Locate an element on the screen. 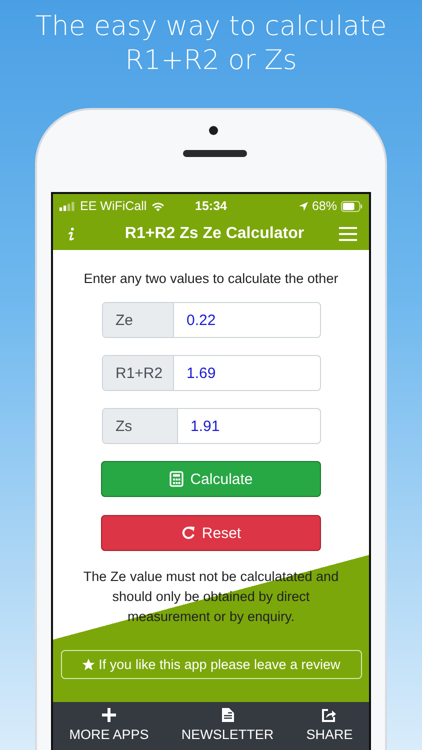  calculator-icon is located at coordinates (176, 479).